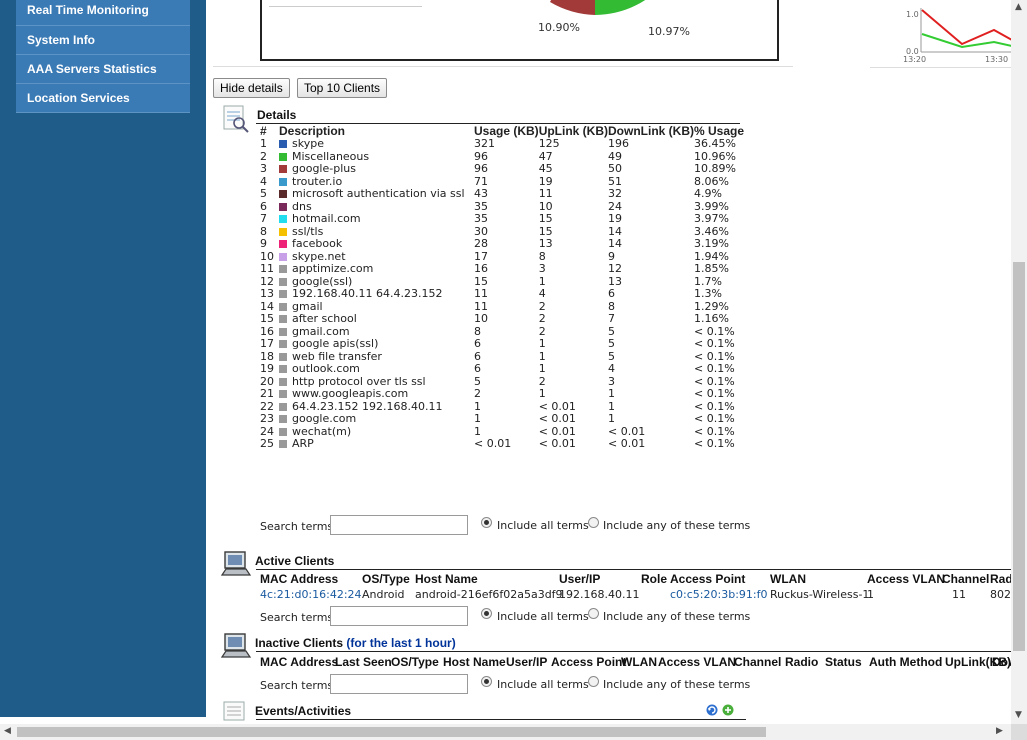 The image size is (1027, 740). What do you see at coordinates (376, 194) in the screenshot?
I see `row-description: microsoft authentication via ssl` at bounding box center [376, 194].